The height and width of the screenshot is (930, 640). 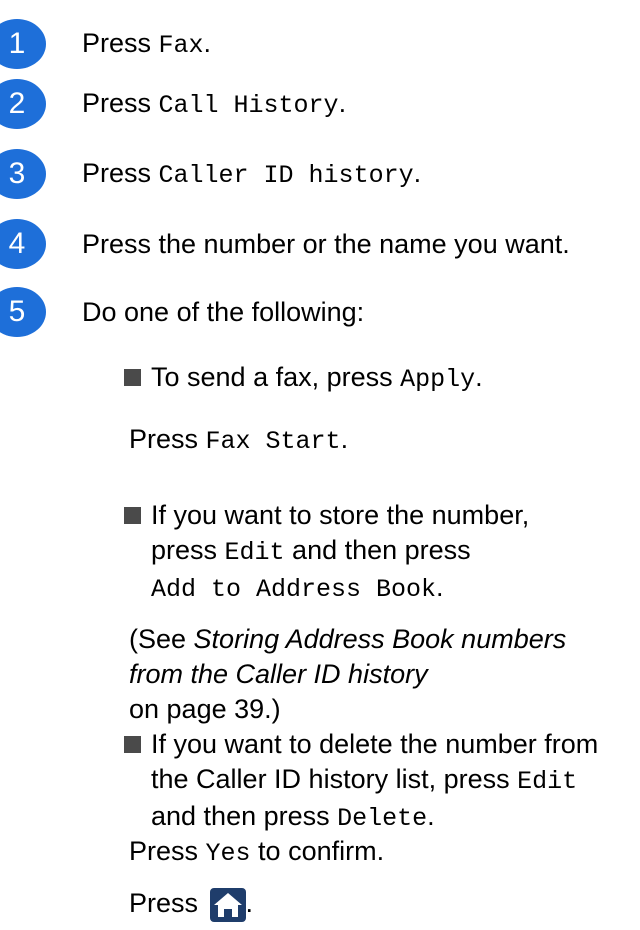 What do you see at coordinates (181, 45) in the screenshot?
I see `fax-key: Fax` at bounding box center [181, 45].